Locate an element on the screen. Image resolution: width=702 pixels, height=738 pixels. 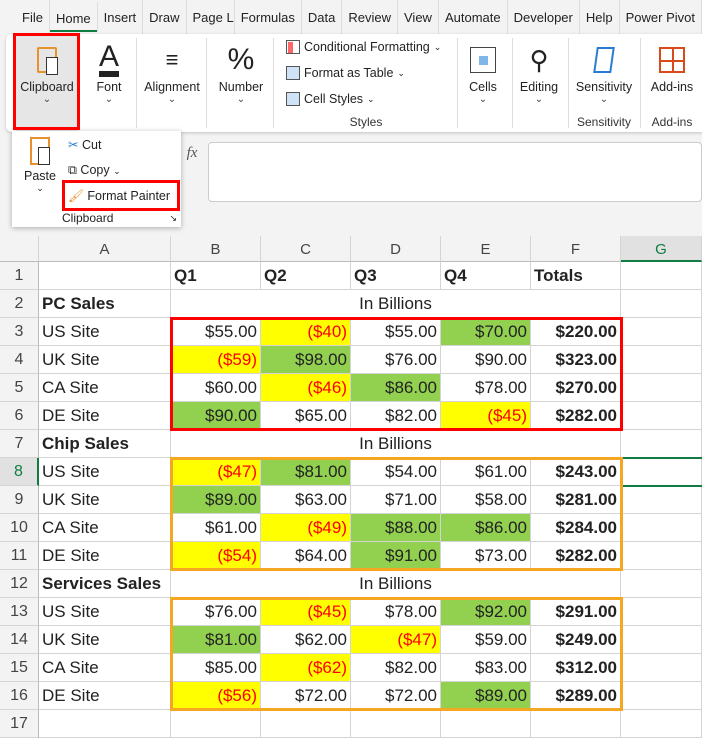
cell-a13: US Site is located at coordinates (105, 612).